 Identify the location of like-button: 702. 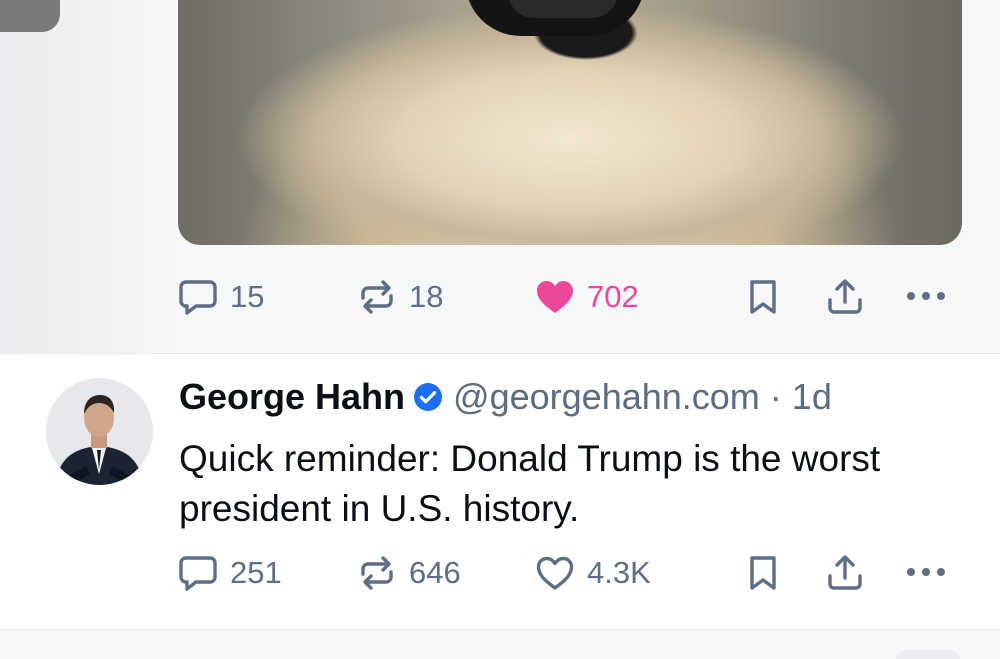
(587, 297).